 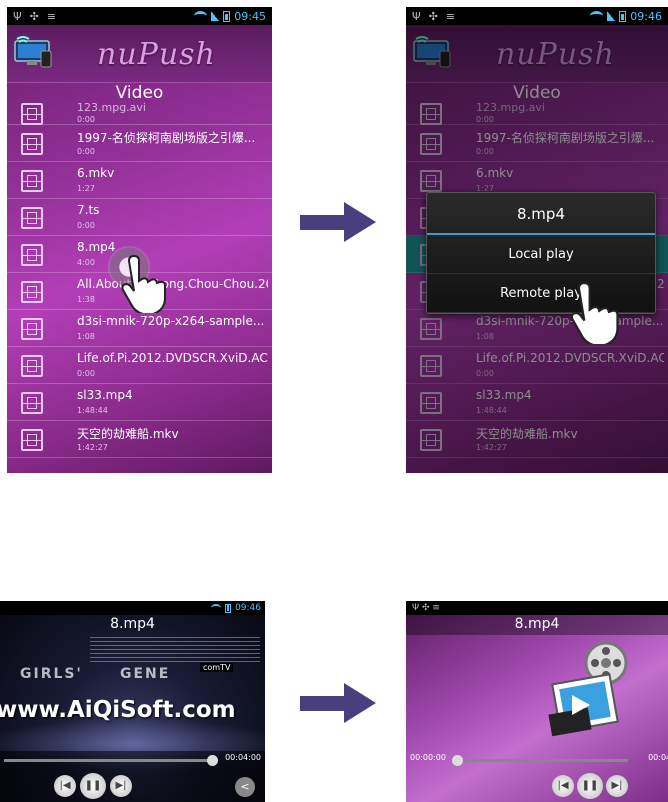 I want to click on channel-badge: comTV, so click(x=217, y=667).